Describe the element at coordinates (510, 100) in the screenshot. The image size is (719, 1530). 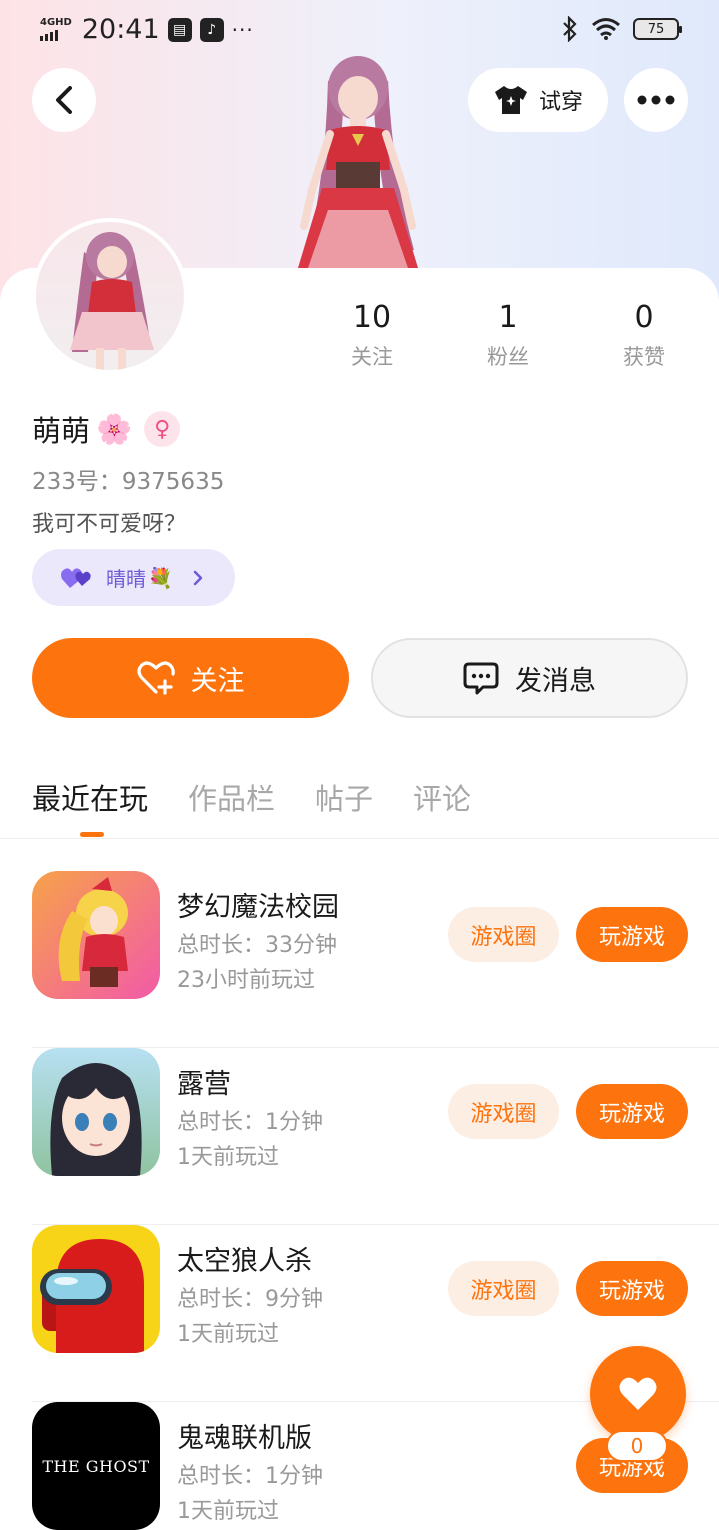
I see `tshirt-icon` at that location.